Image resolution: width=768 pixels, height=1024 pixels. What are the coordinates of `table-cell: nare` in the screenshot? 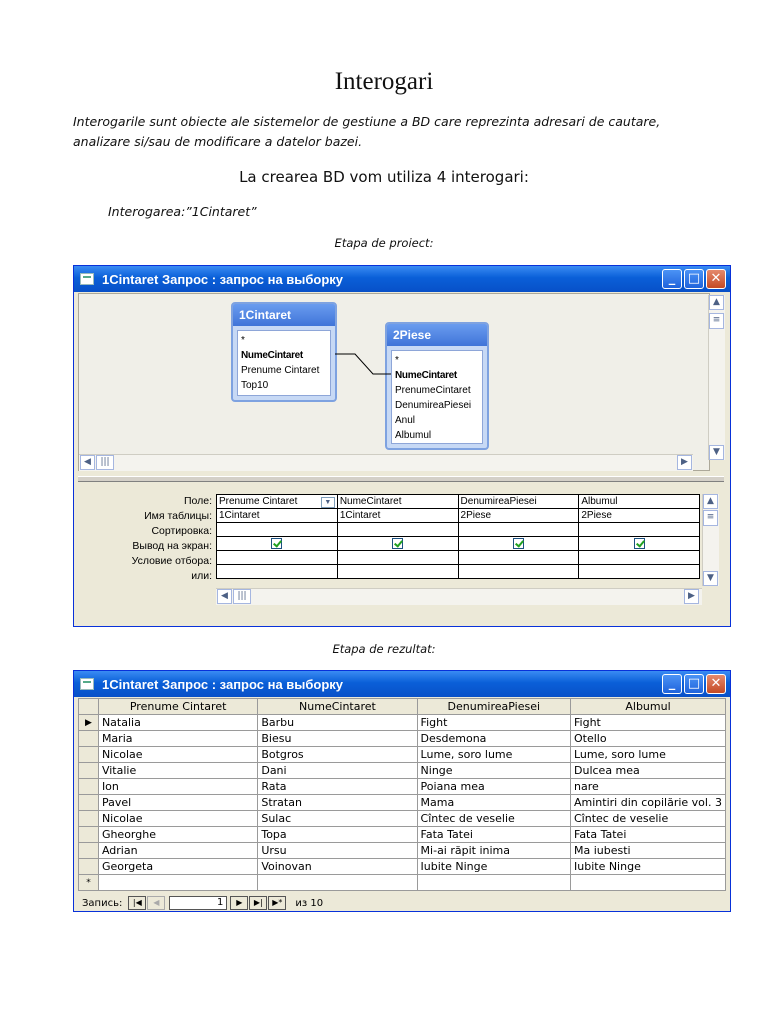 It's located at (648, 786).